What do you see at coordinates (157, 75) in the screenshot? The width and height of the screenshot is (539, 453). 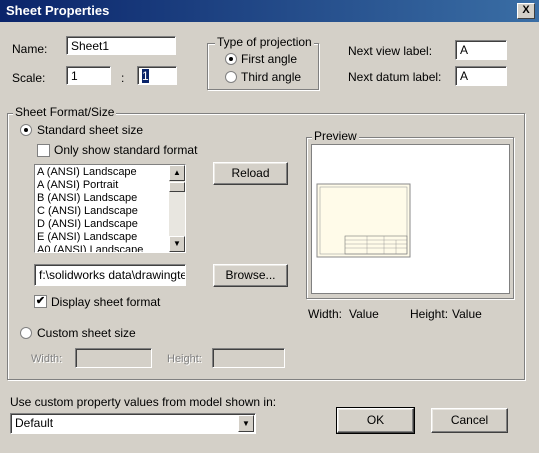 I see `scale-denominator-input: 1` at bounding box center [157, 75].